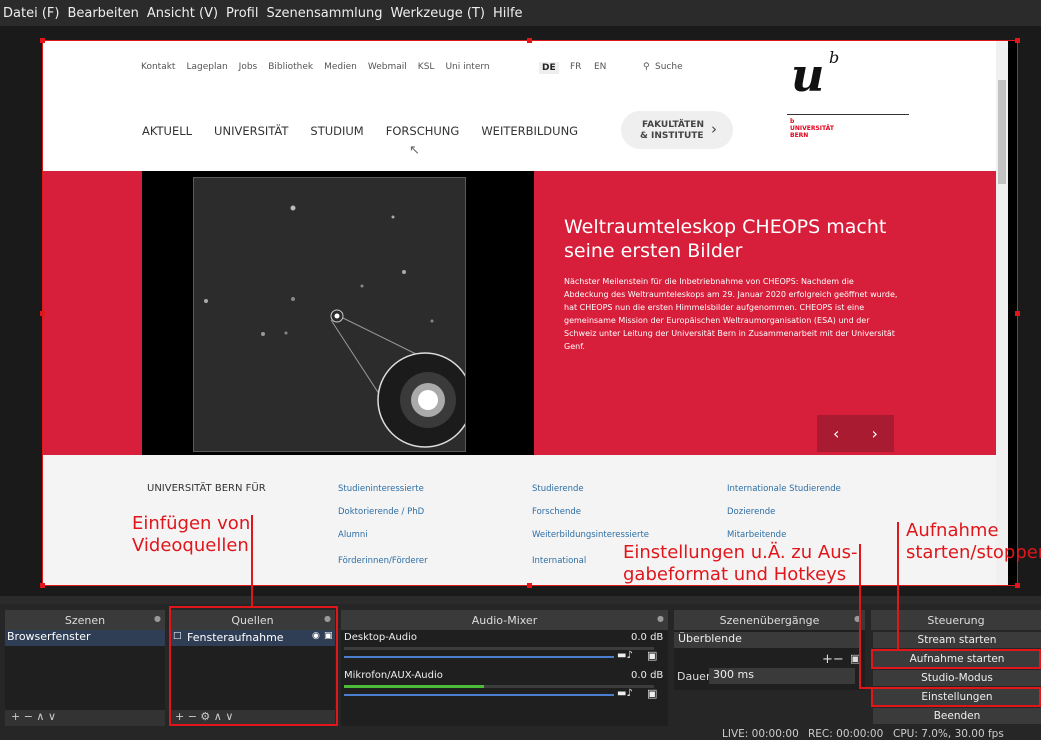 This screenshot has width=1041, height=740. What do you see at coordinates (383, 561) in the screenshot?
I see `audience-link: Förderinnen/Förderer` at bounding box center [383, 561].